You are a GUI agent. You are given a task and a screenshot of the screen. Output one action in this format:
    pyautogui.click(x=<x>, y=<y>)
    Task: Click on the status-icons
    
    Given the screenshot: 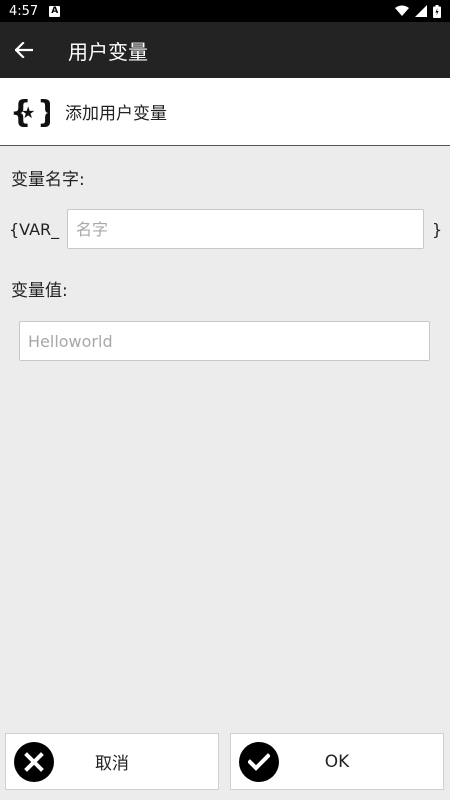 What is the action you would take?
    pyautogui.click(x=418, y=11)
    